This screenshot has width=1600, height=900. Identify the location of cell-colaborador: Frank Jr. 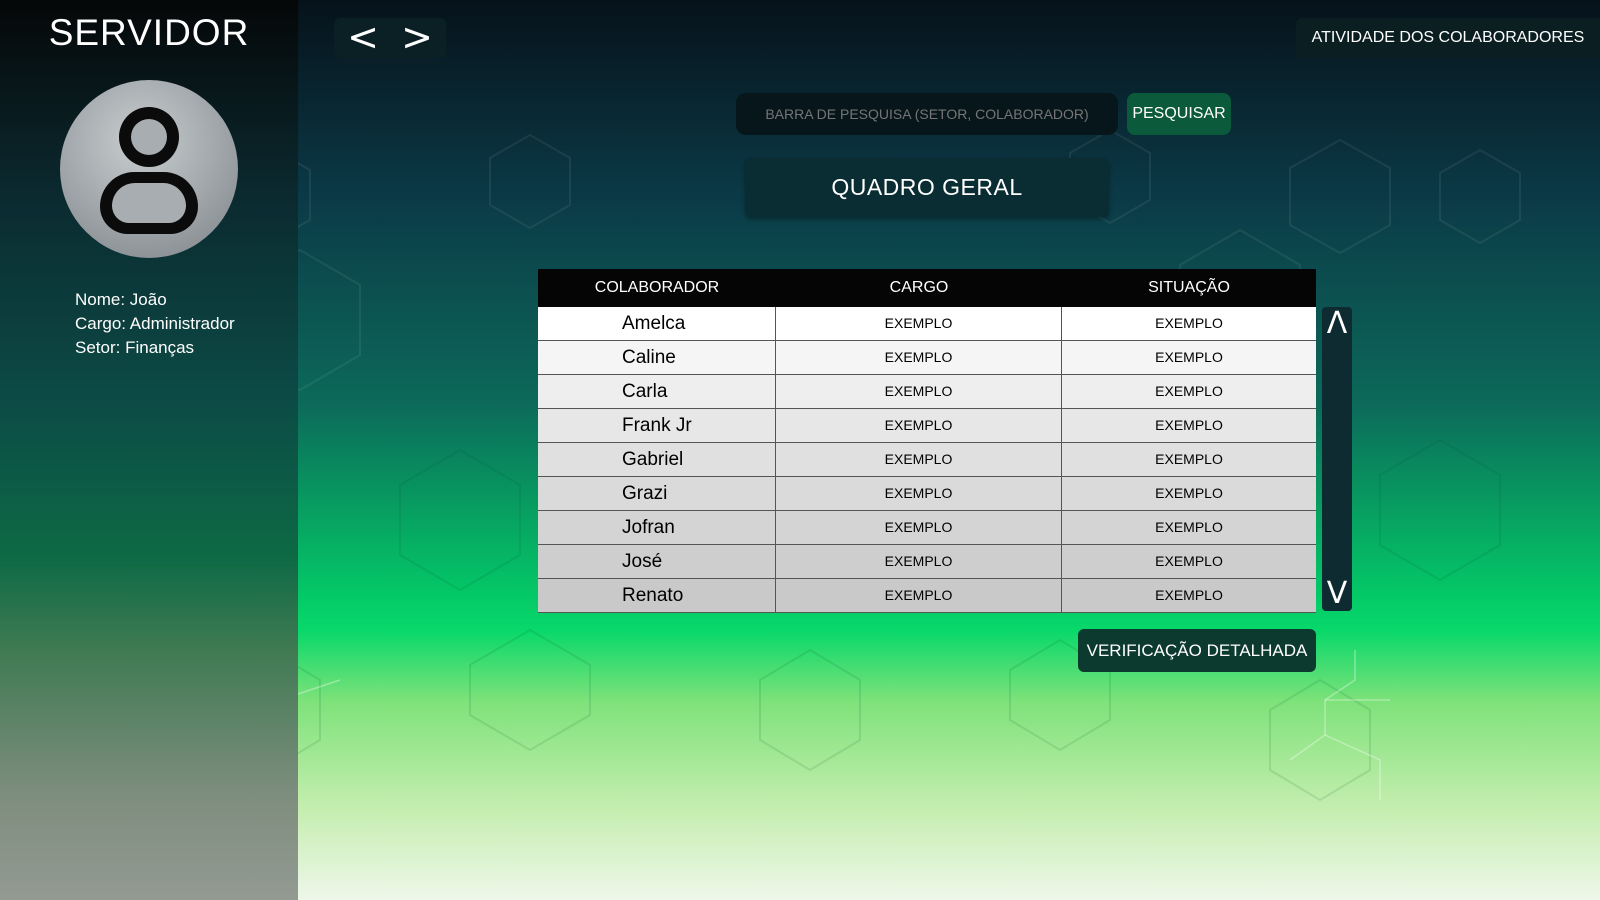
(657, 425).